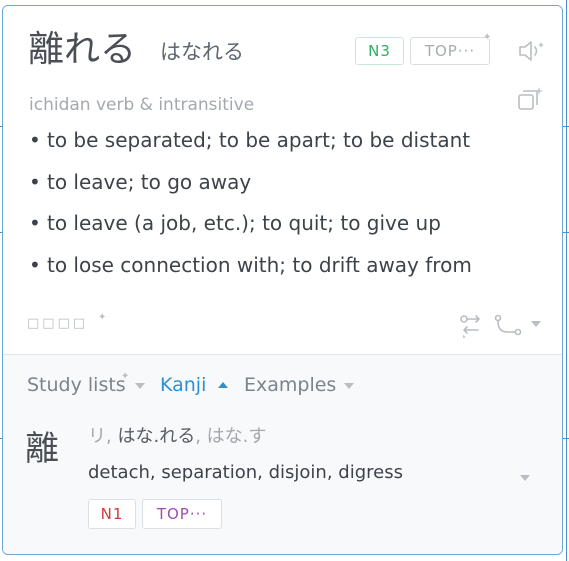 The image size is (569, 561). Describe the element at coordinates (202, 52) in the screenshot. I see `reading: はなれる` at that location.